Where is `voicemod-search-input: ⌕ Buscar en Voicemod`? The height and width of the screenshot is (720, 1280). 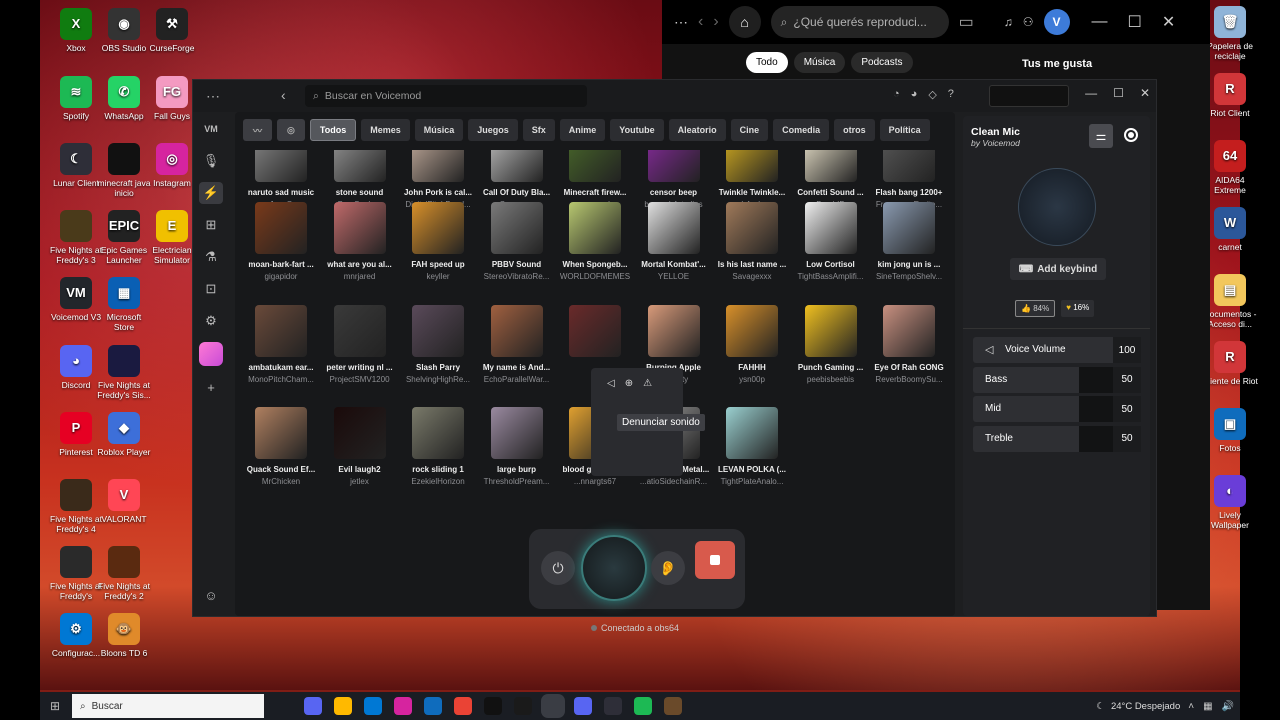 voicemod-search-input: ⌕ Buscar en Voicemod is located at coordinates (446, 96).